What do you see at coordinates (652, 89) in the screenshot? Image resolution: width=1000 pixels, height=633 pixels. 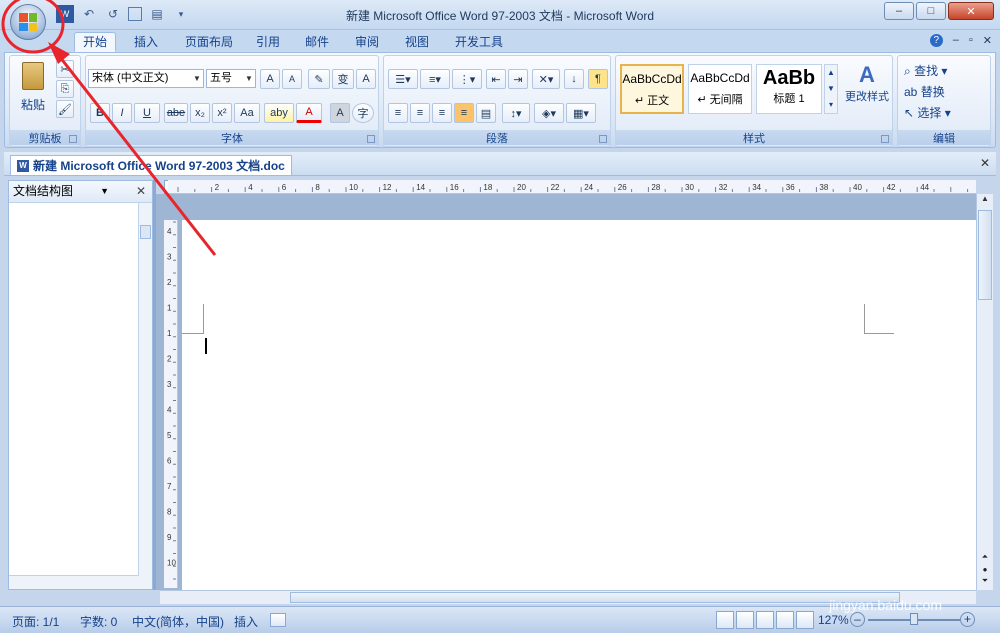 I see `style-normal: AaBbCcDd ↵ 正文` at bounding box center [652, 89].